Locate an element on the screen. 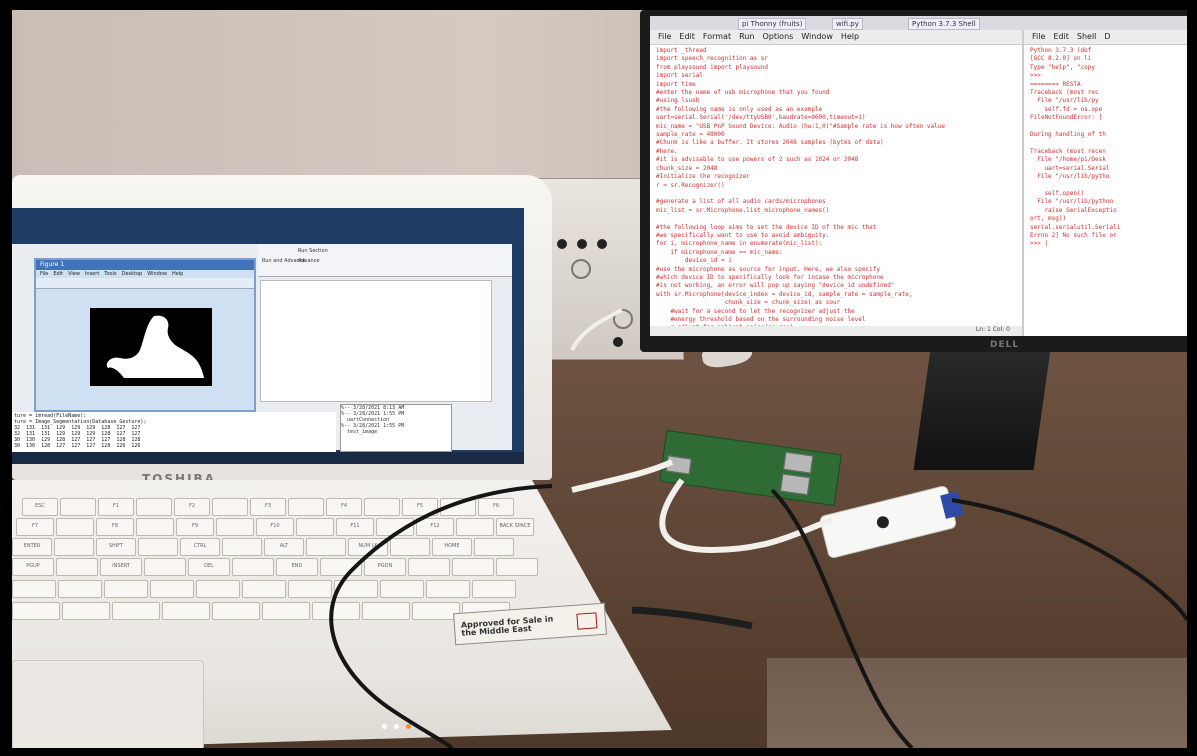 Image resolution: width=1197 pixels, height=756 pixels. usb-plug is located at coordinates (692, 618).